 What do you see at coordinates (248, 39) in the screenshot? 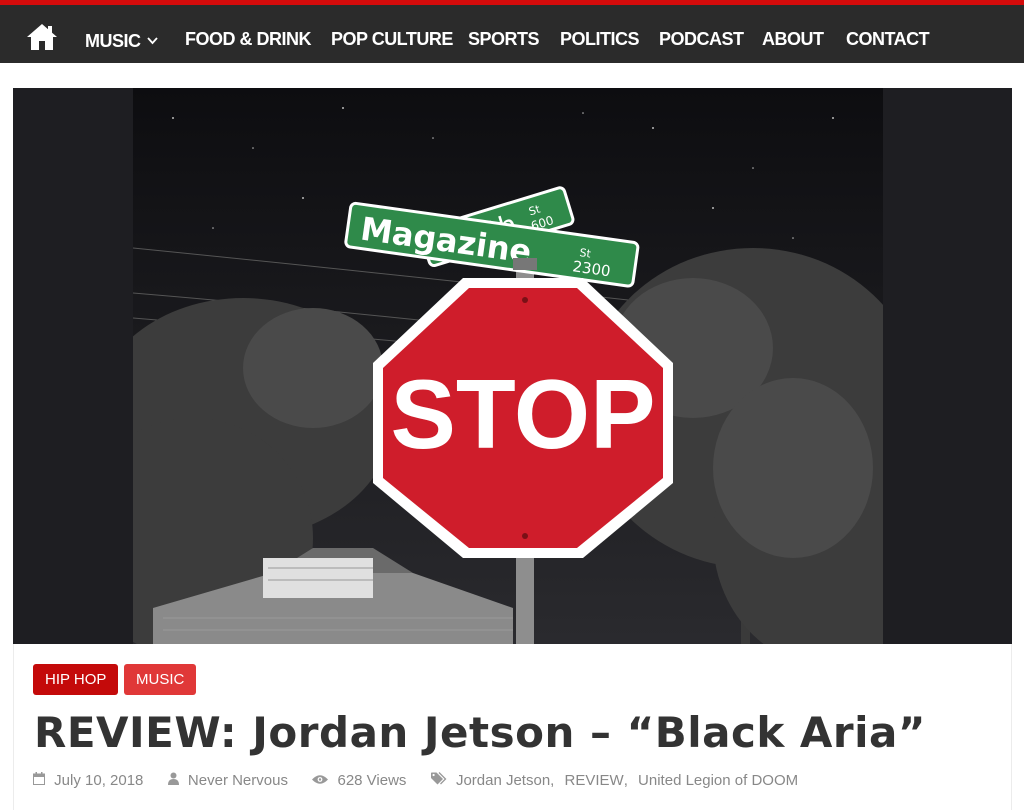
I see `nav-item-food-drink: FOOD & DRINK` at bounding box center [248, 39].